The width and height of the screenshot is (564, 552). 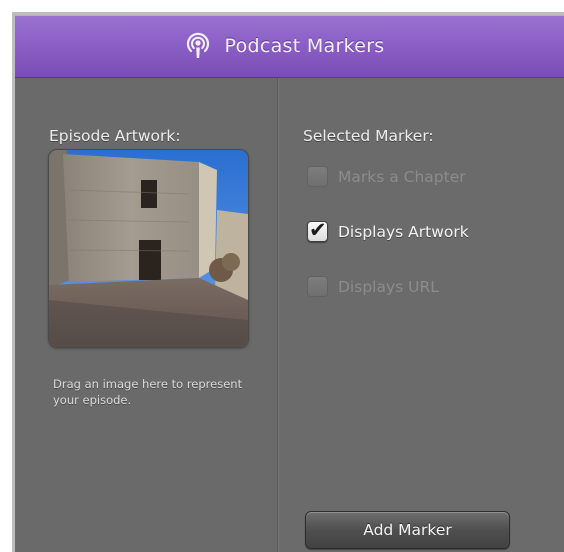 I want to click on podcast-icon, so click(x=198, y=46).